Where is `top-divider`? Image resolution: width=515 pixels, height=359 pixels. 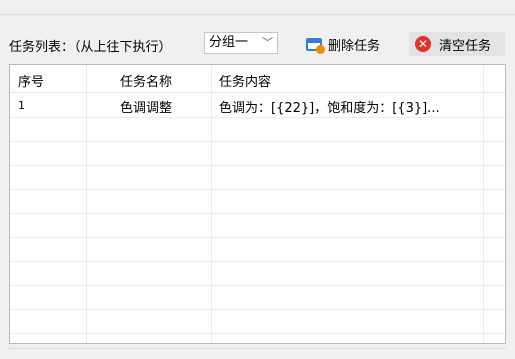 top-divider is located at coordinates (257, 14).